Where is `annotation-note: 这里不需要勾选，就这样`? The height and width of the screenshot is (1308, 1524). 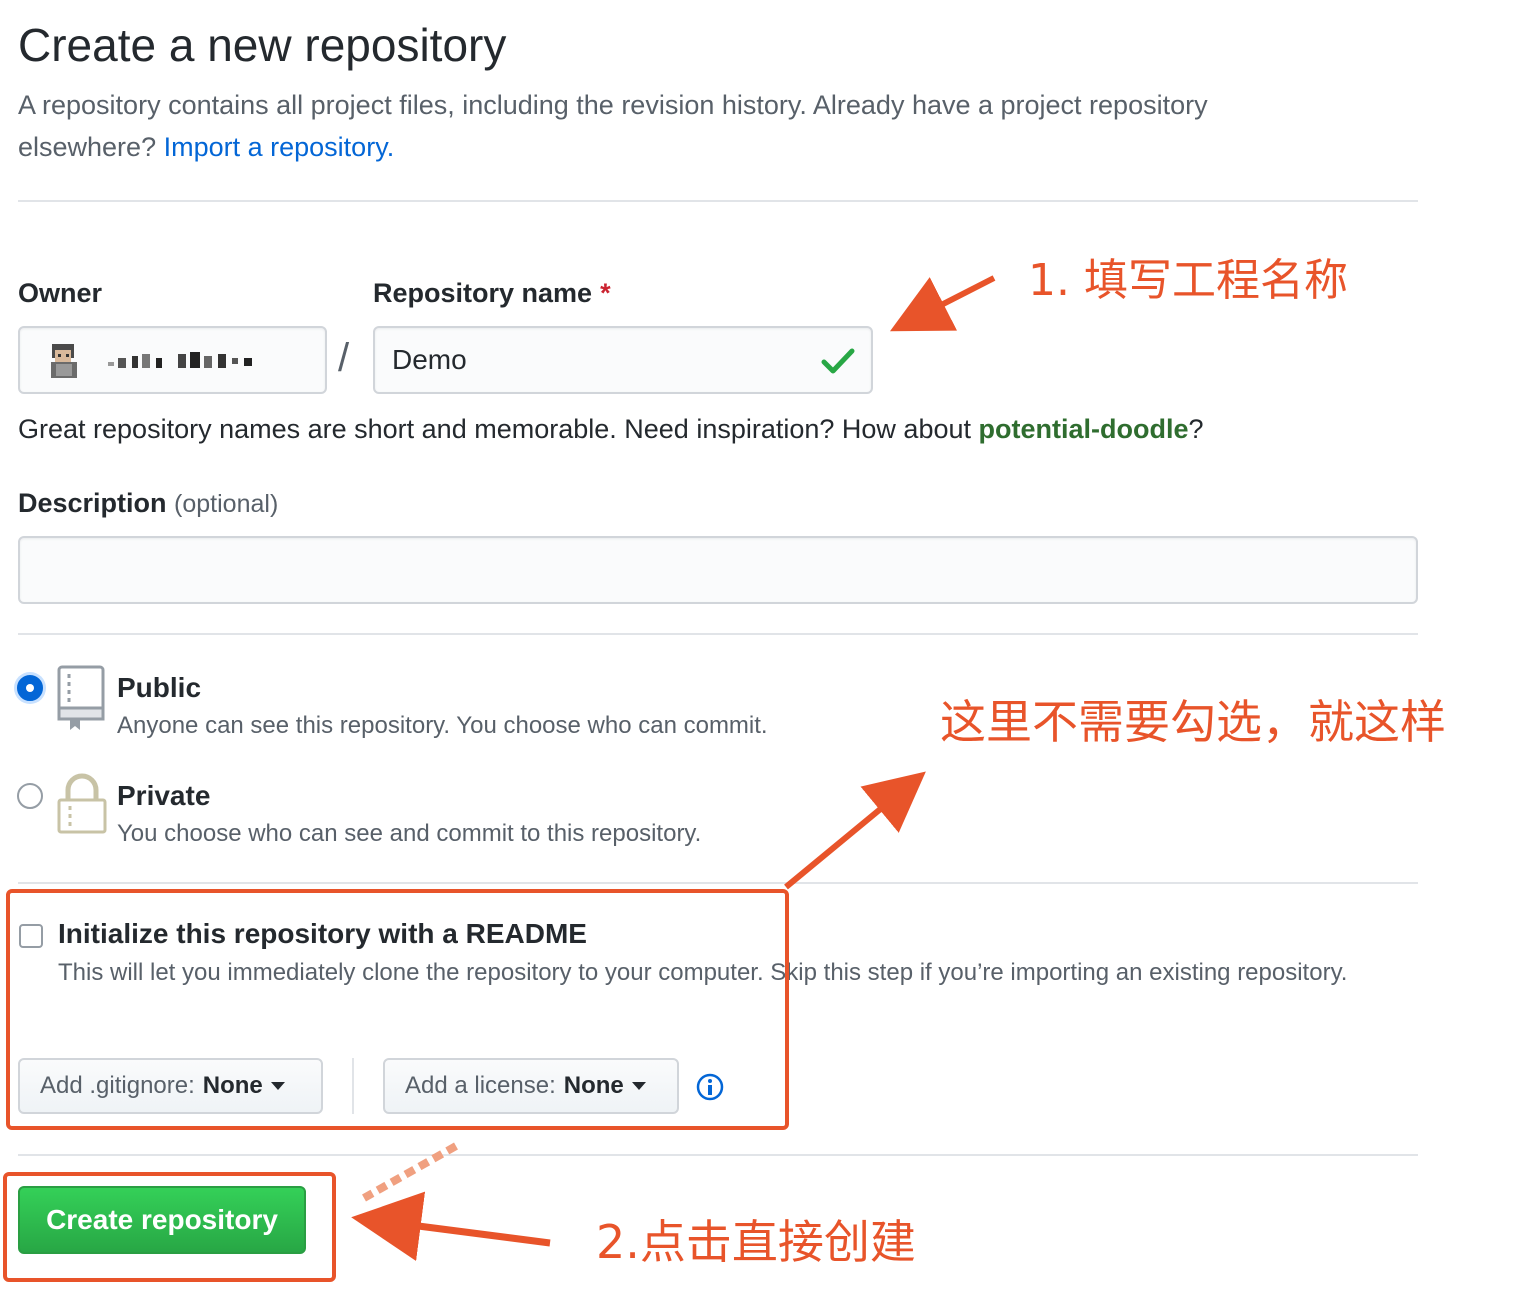
annotation-note: 这里不需要勾选，就这样 is located at coordinates (1193, 722).